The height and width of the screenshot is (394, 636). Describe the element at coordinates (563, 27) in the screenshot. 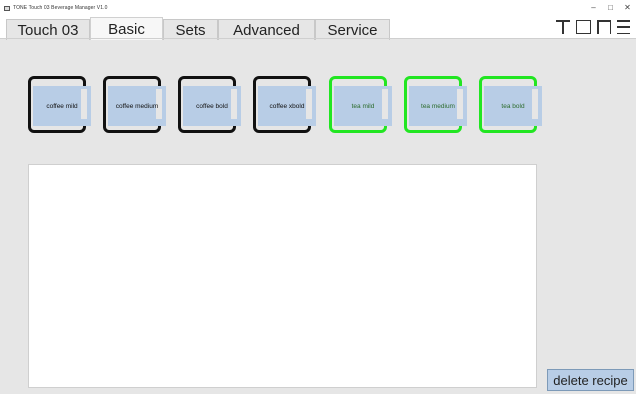

I see `logo-letter-t` at that location.